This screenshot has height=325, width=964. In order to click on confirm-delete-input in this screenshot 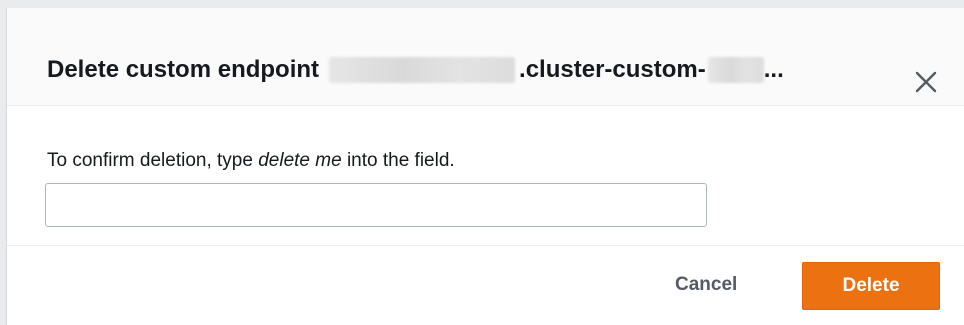, I will do `click(376, 205)`.